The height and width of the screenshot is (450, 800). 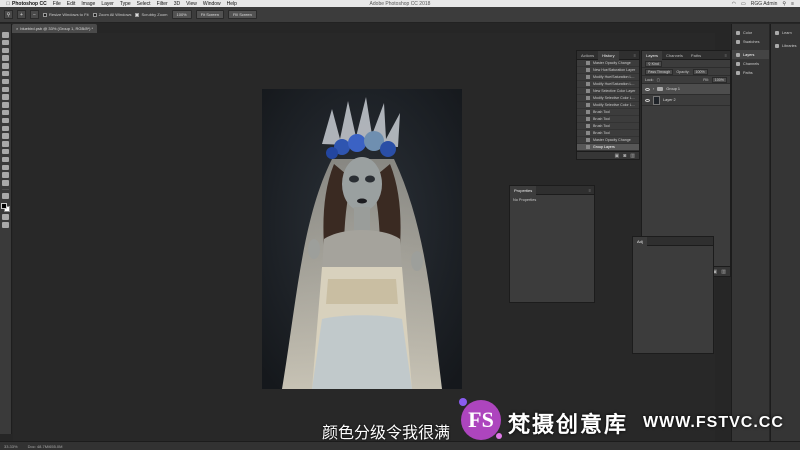 I want to click on hand-tool-icon, so click(x=5, y=175).